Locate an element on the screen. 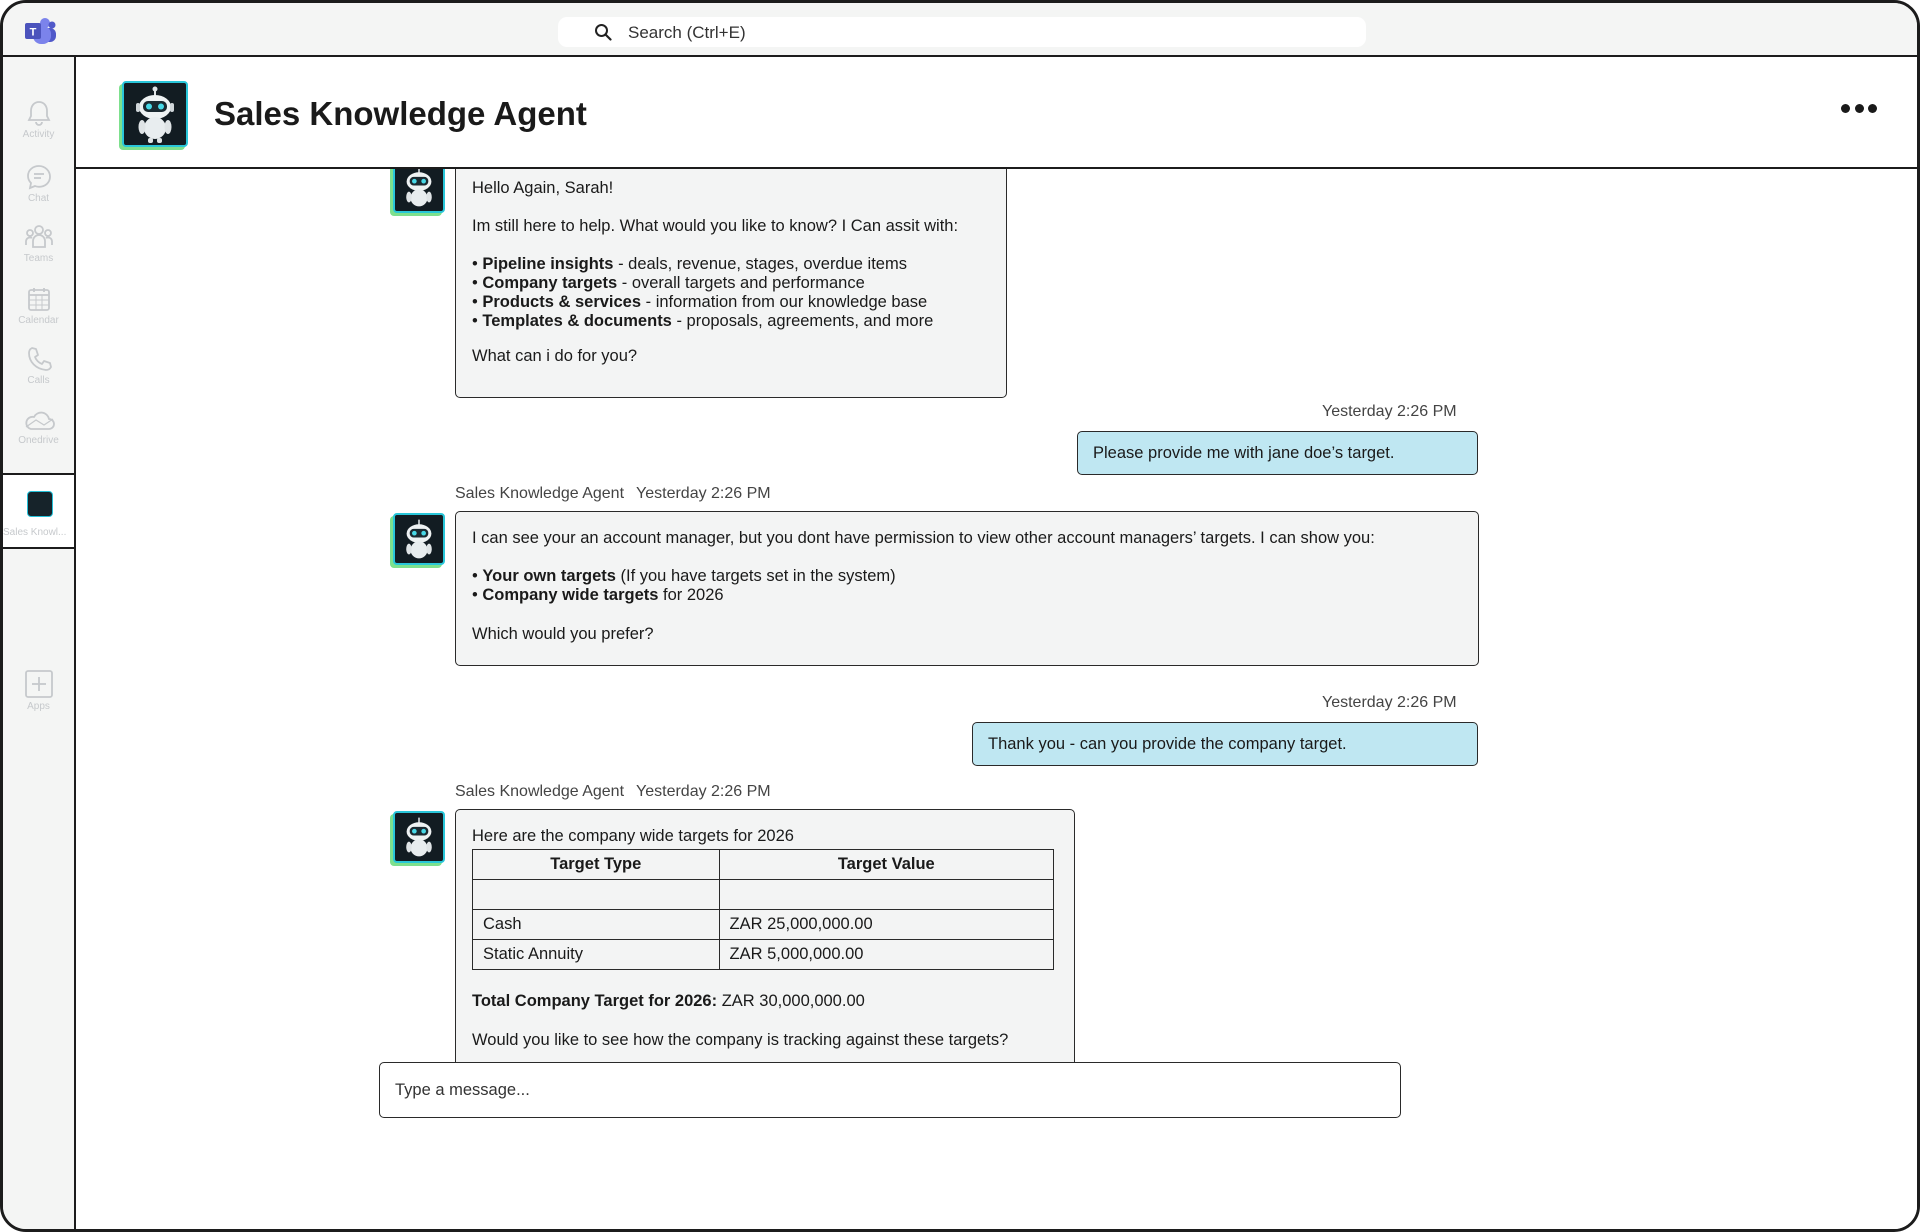 Image resolution: width=1920 pixels, height=1232 pixels. rail-item-calls: Calls is located at coordinates (38, 365).